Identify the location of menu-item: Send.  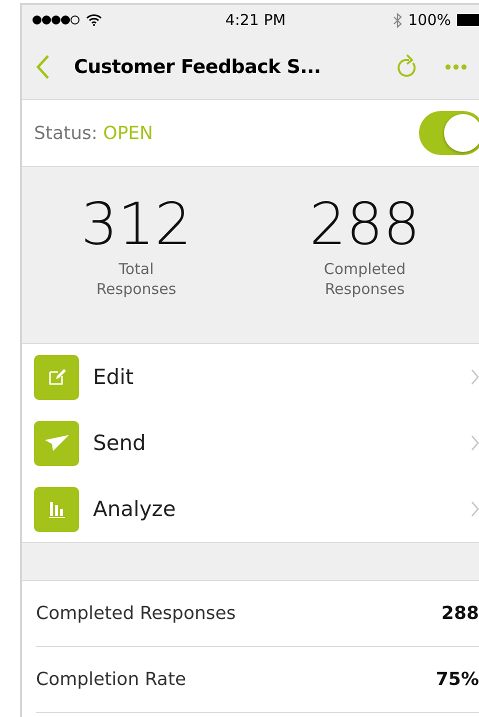
(282, 442).